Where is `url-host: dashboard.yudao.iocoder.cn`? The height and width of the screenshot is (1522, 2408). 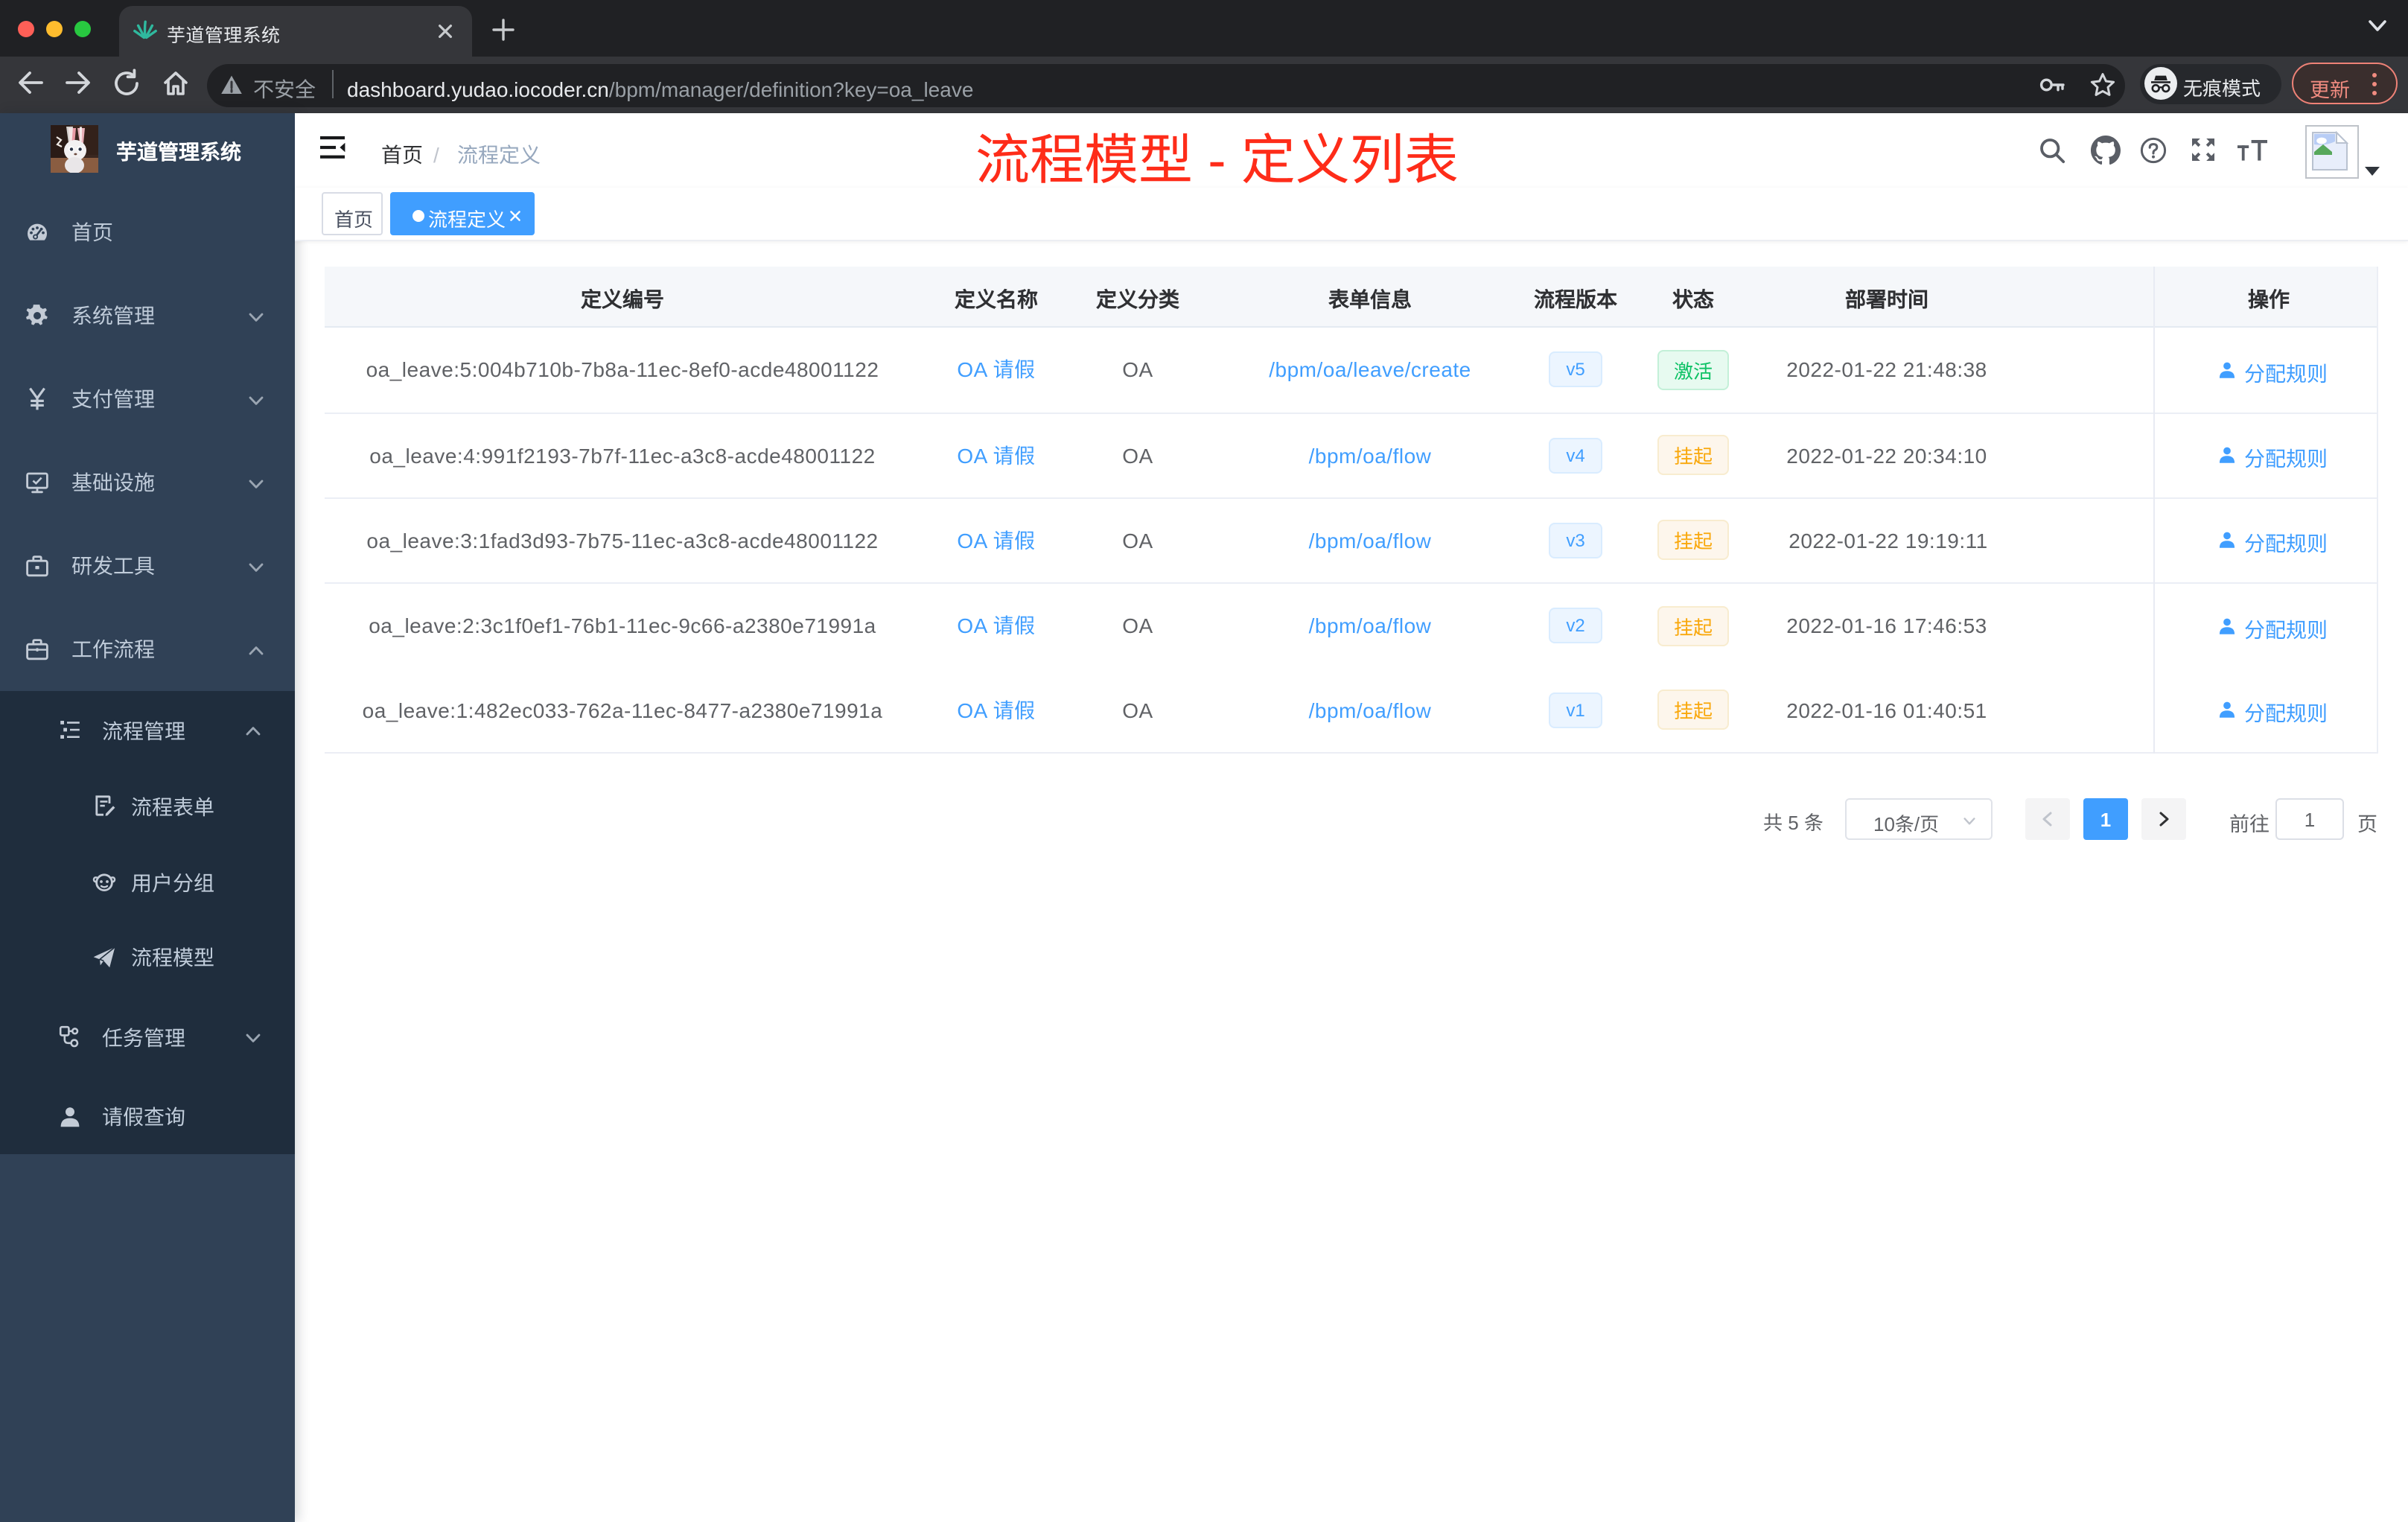 url-host: dashboard.yudao.iocoder.cn is located at coordinates (478, 89).